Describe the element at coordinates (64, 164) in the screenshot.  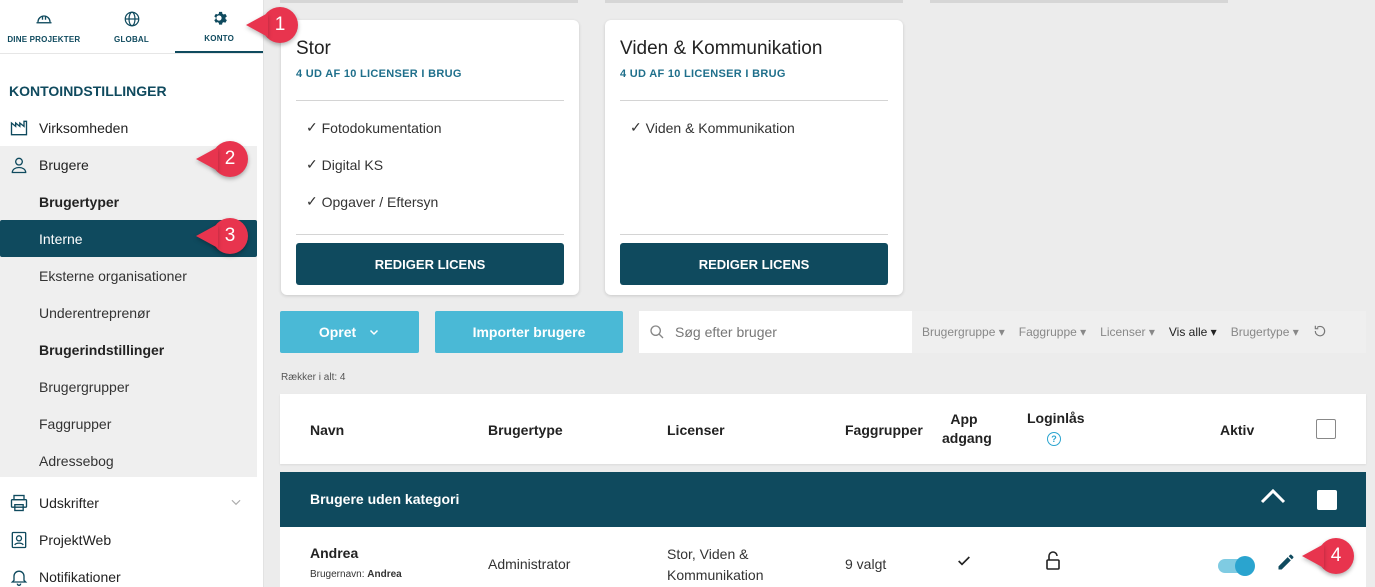
I see `sidebar-item-users-label: Brugere` at that location.